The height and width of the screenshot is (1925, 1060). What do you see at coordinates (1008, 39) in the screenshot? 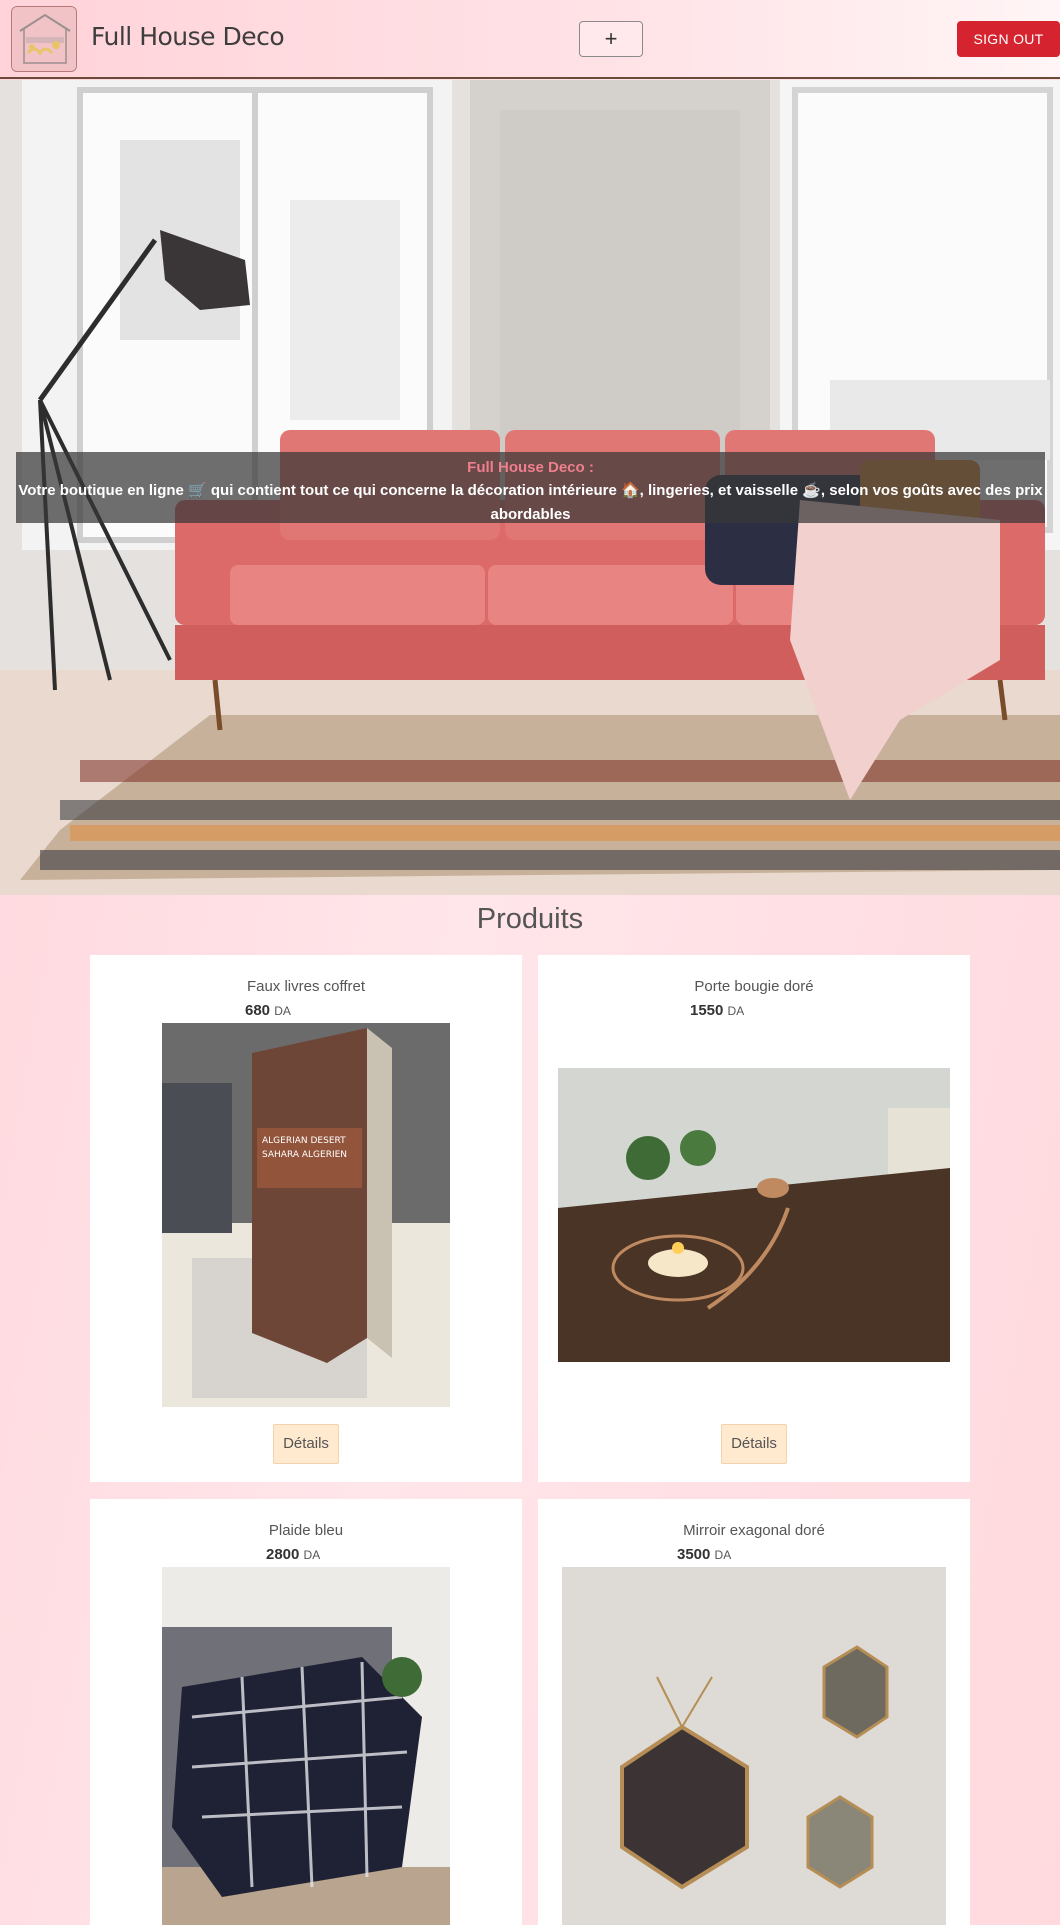
I see `sign-out-button: SIGN OUT` at bounding box center [1008, 39].